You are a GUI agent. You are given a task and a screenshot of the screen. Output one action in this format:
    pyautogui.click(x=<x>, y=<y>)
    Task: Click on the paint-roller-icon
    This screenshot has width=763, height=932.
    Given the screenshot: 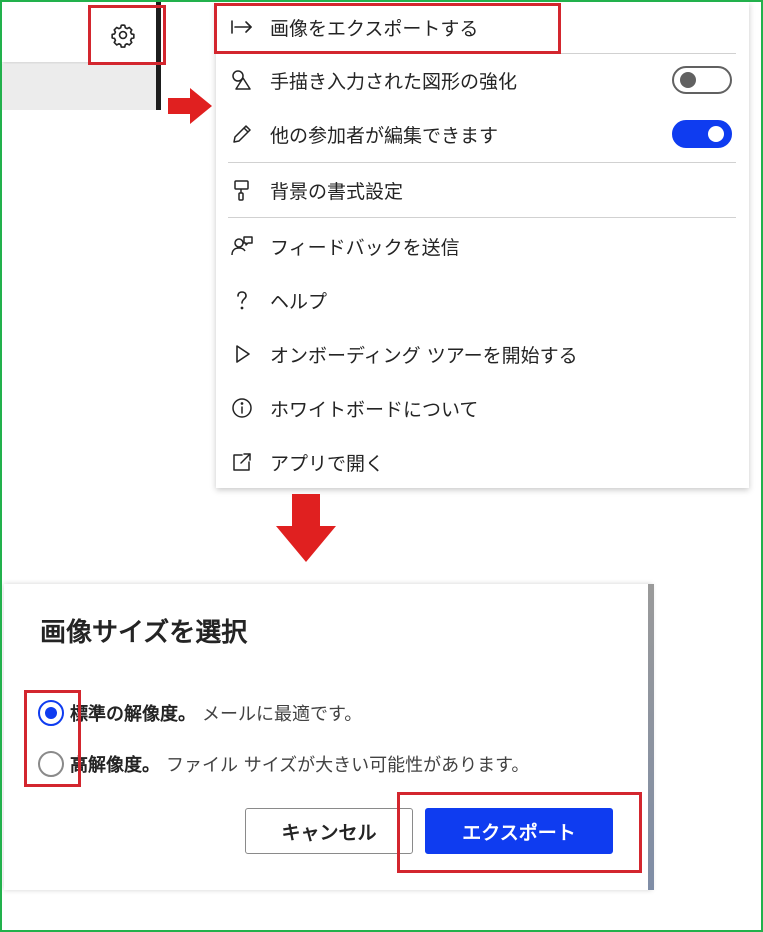 What is the action you would take?
    pyautogui.click(x=242, y=190)
    